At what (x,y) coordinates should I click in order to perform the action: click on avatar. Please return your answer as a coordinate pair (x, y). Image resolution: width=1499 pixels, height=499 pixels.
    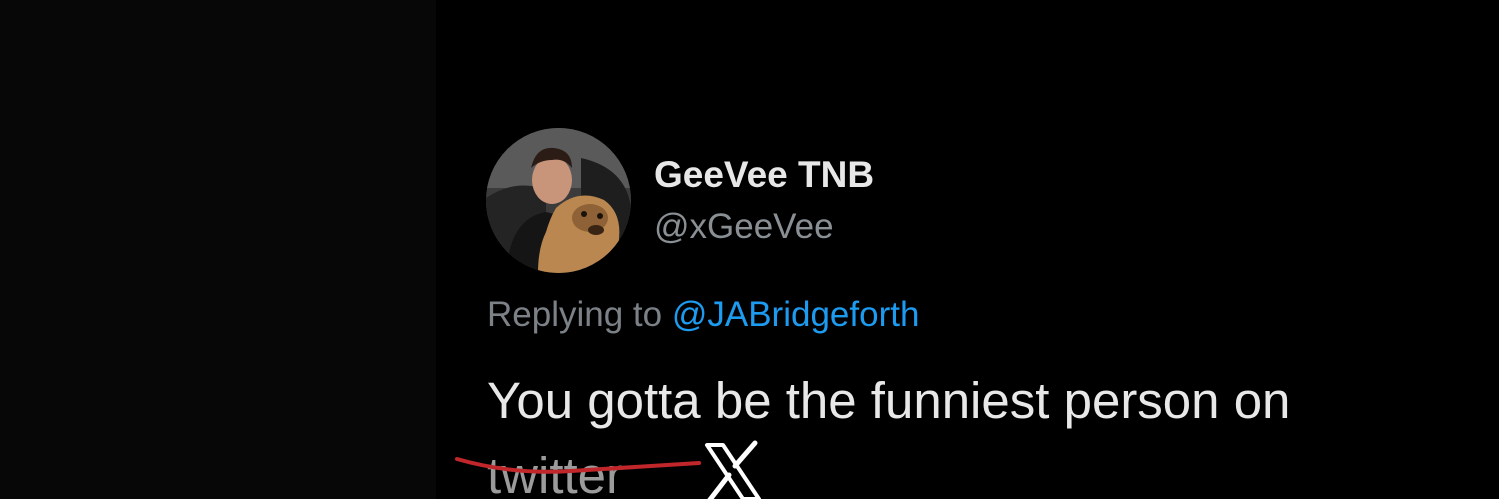
    Looking at the image, I should click on (558, 200).